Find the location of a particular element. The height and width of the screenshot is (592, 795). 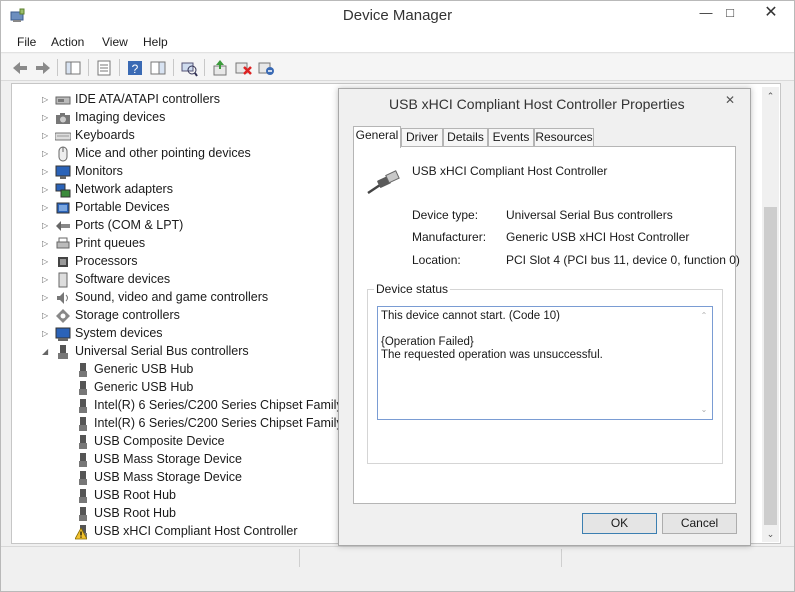

tree-category-row: ▷ Sound, video and game controllers is located at coordinates (182, 298).